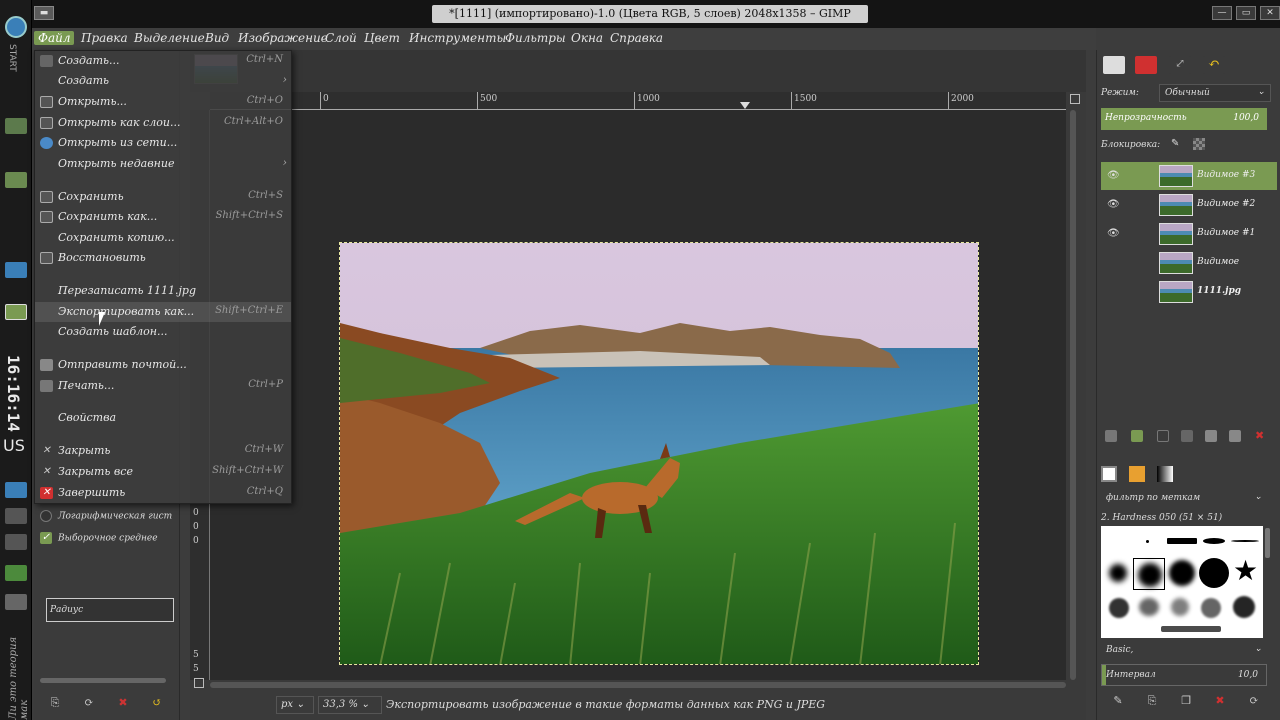 This screenshot has height=720, width=1280. What do you see at coordinates (1137, 436) in the screenshot?
I see `new-group-icon` at bounding box center [1137, 436].